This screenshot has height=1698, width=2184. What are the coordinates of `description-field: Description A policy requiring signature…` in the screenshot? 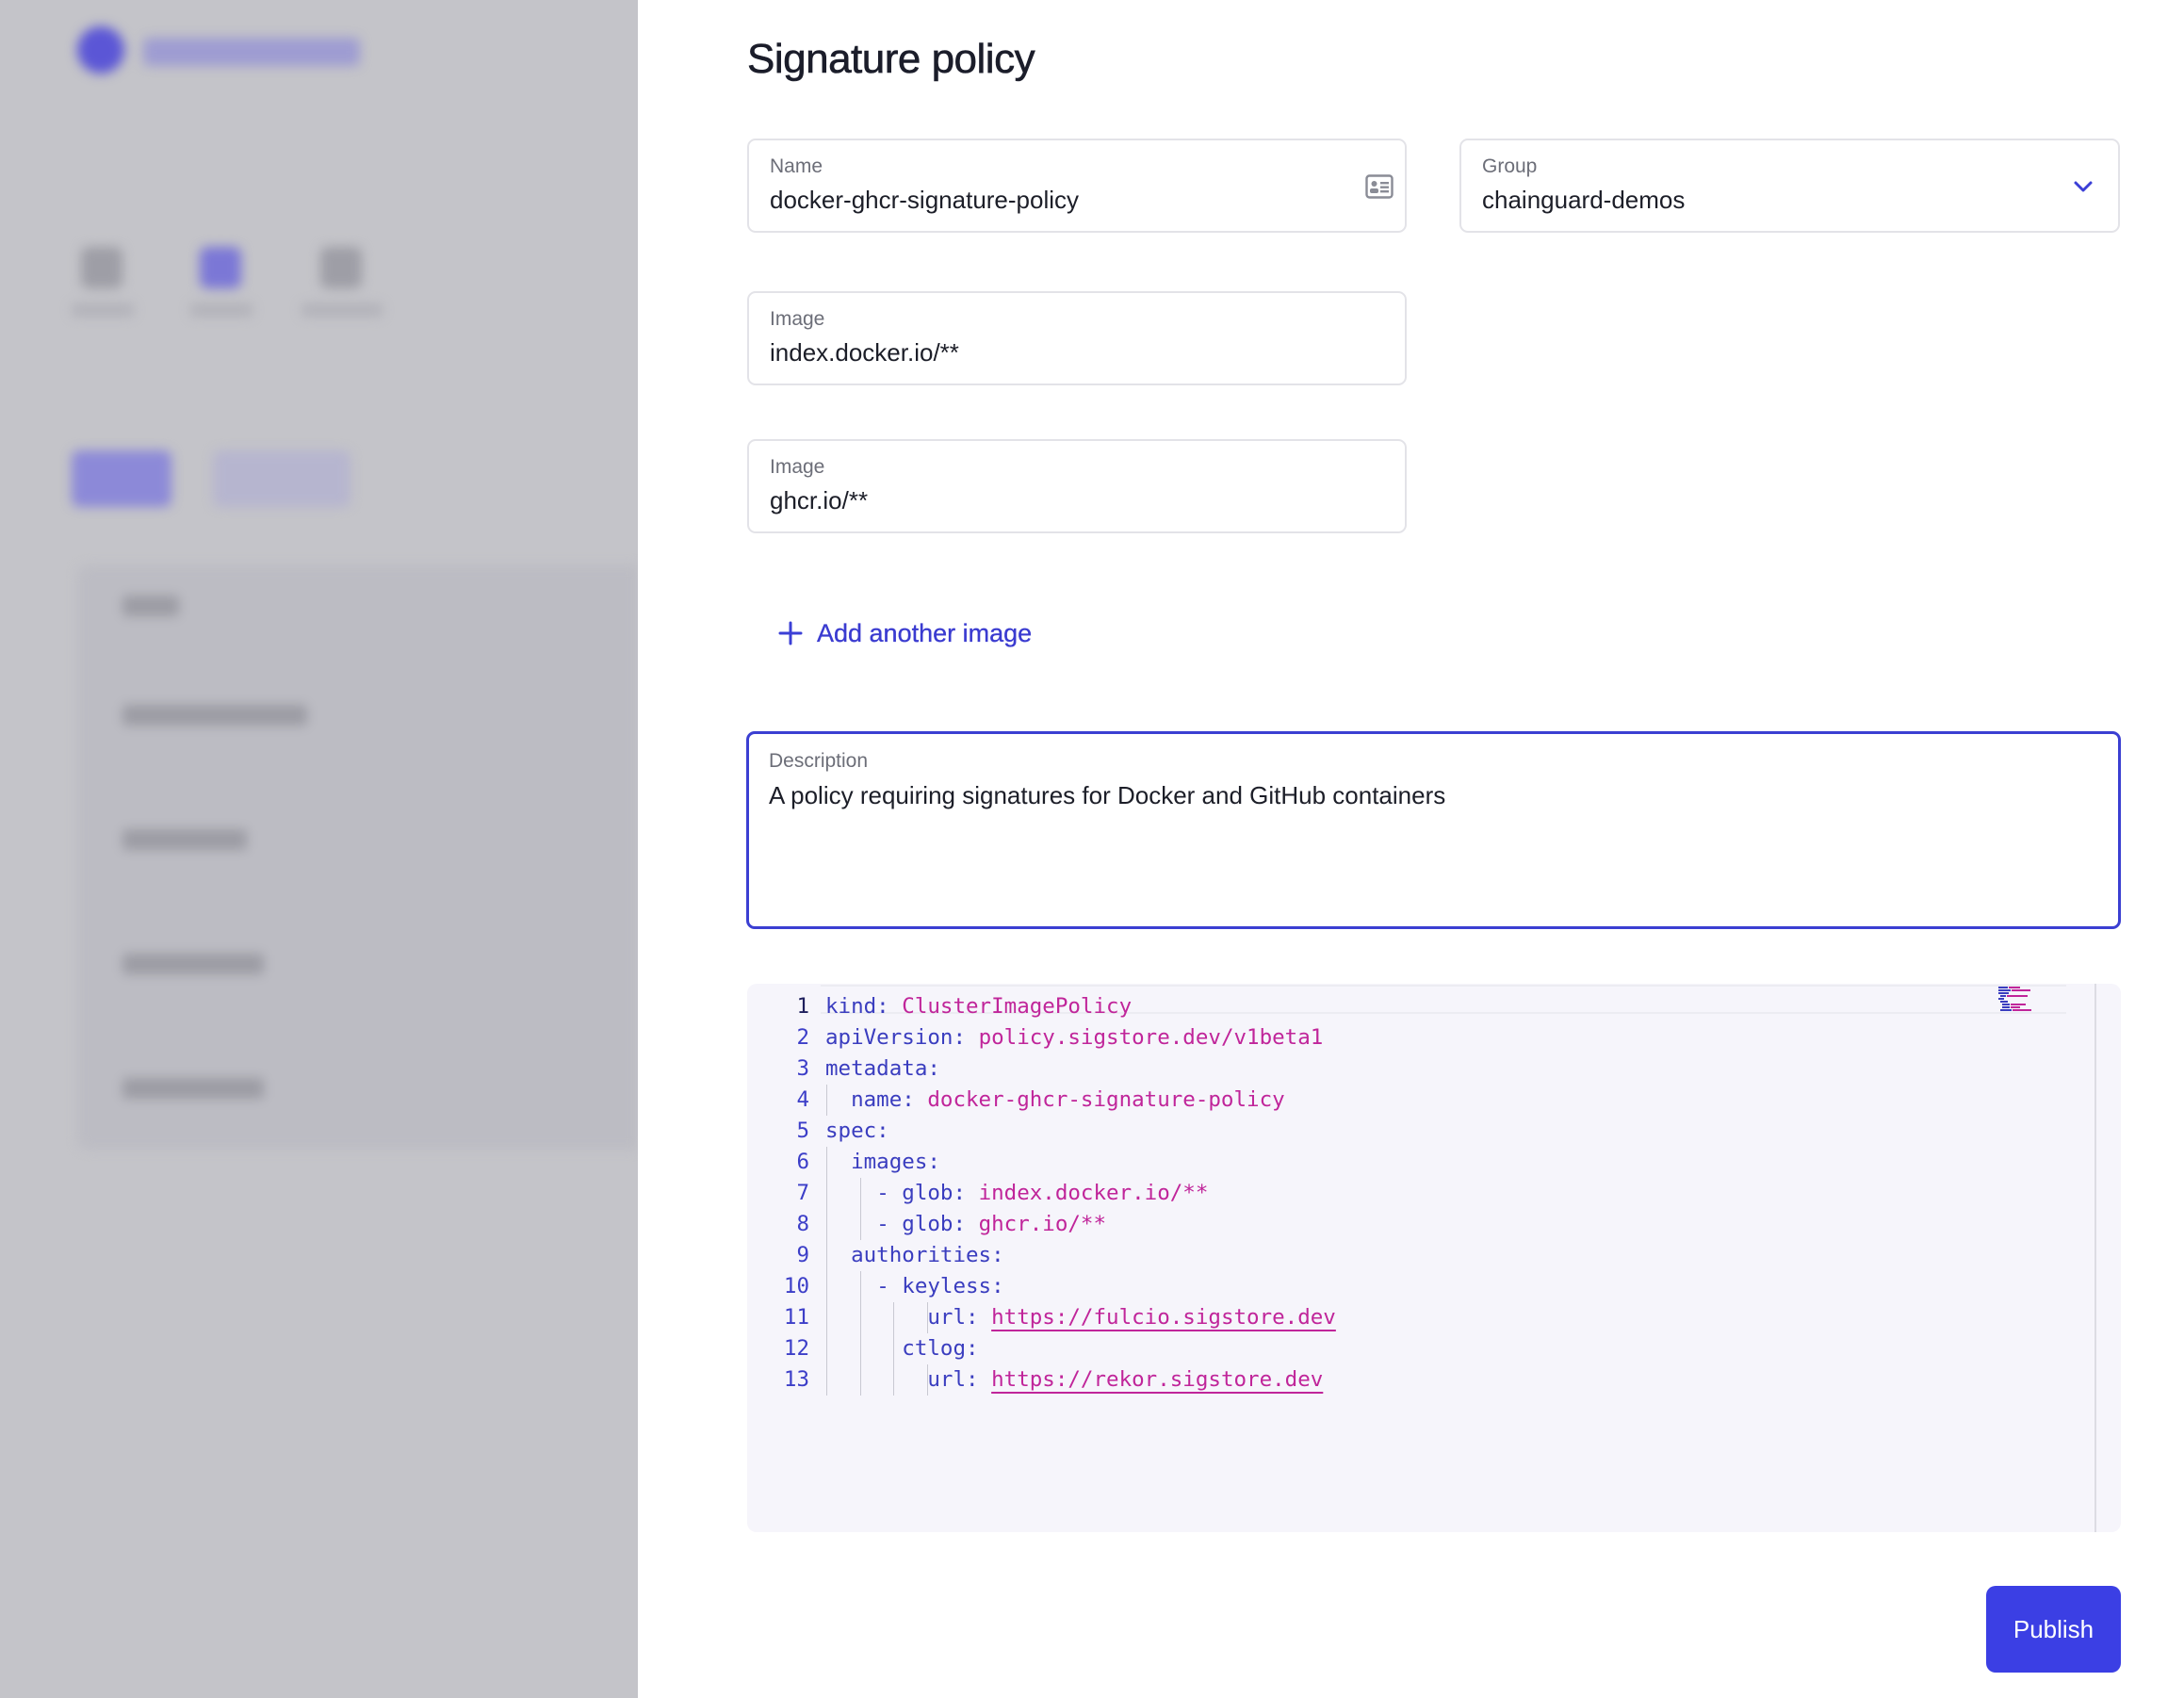 It's located at (1433, 830).